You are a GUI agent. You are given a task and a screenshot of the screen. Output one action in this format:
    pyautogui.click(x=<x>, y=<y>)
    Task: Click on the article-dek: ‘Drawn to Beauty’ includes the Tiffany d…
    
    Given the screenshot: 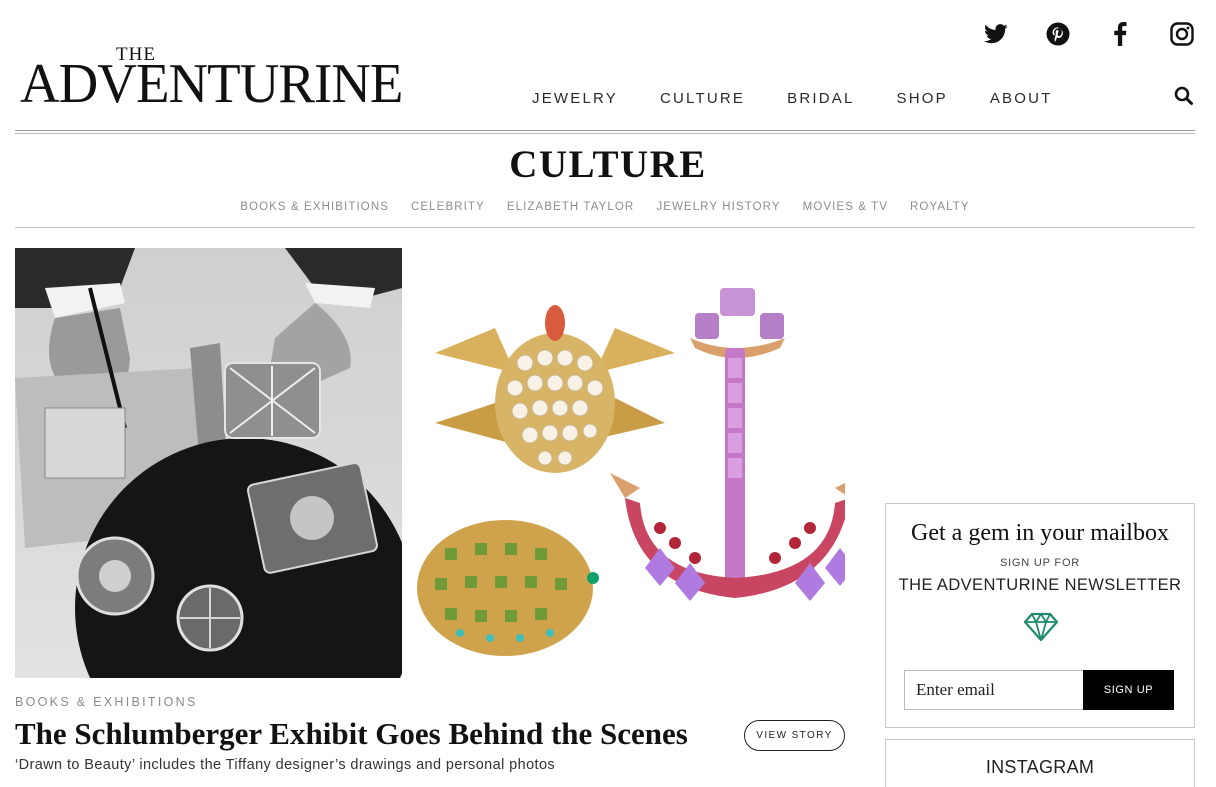 What is the action you would take?
    pyautogui.click(x=285, y=765)
    